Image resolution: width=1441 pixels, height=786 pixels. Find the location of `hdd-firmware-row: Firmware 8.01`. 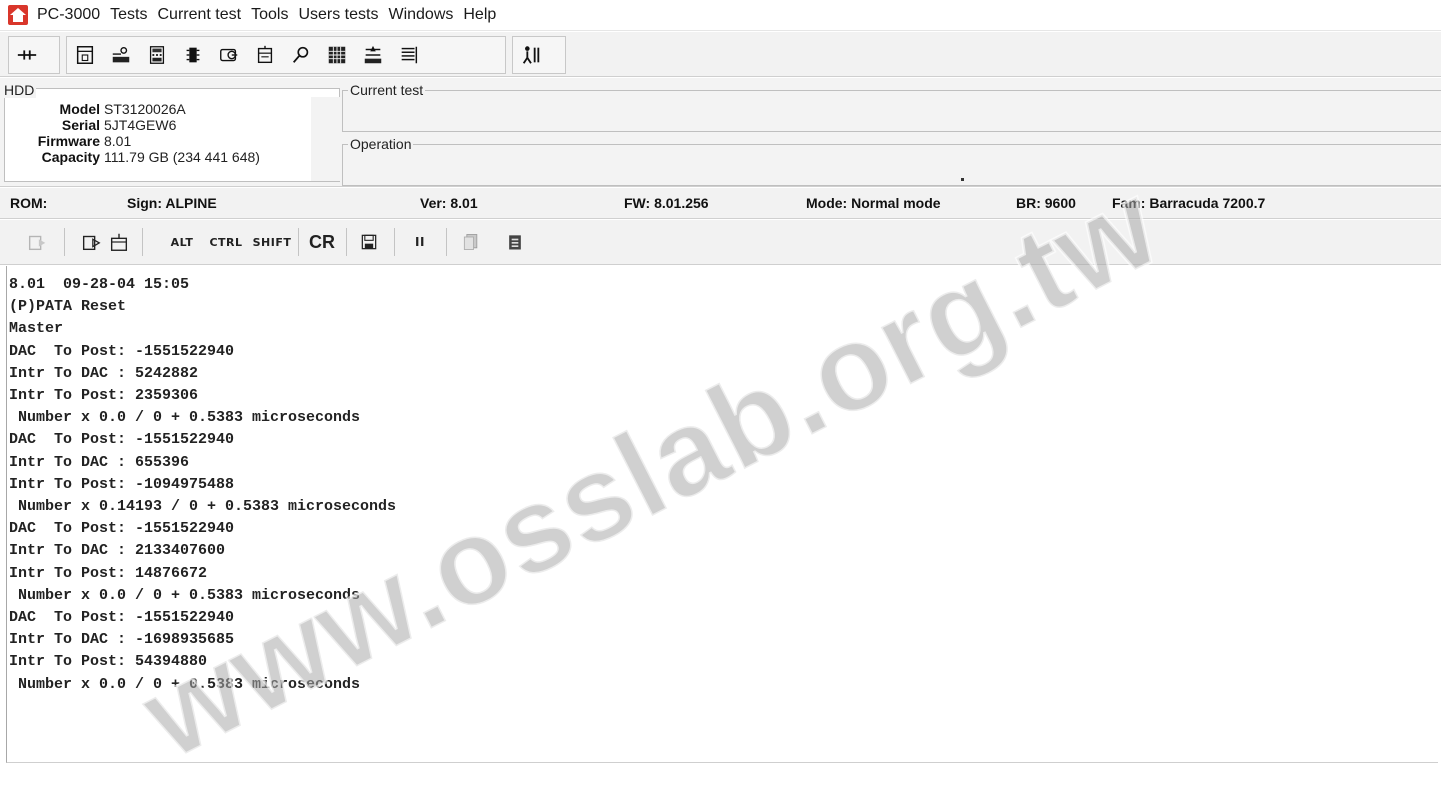

hdd-firmware-row: Firmware 8.01 is located at coordinates (68, 141).